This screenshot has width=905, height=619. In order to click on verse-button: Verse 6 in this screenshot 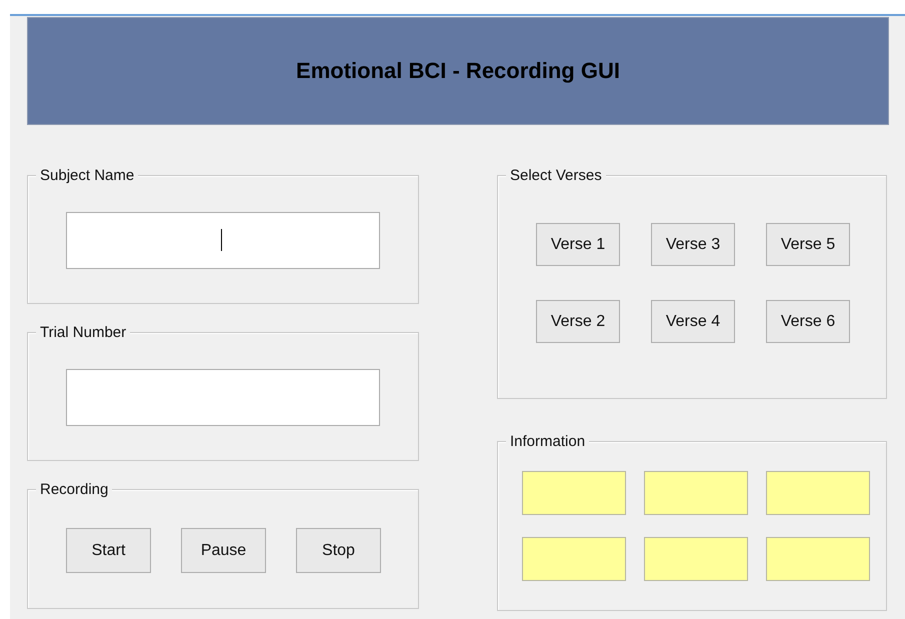, I will do `click(808, 321)`.